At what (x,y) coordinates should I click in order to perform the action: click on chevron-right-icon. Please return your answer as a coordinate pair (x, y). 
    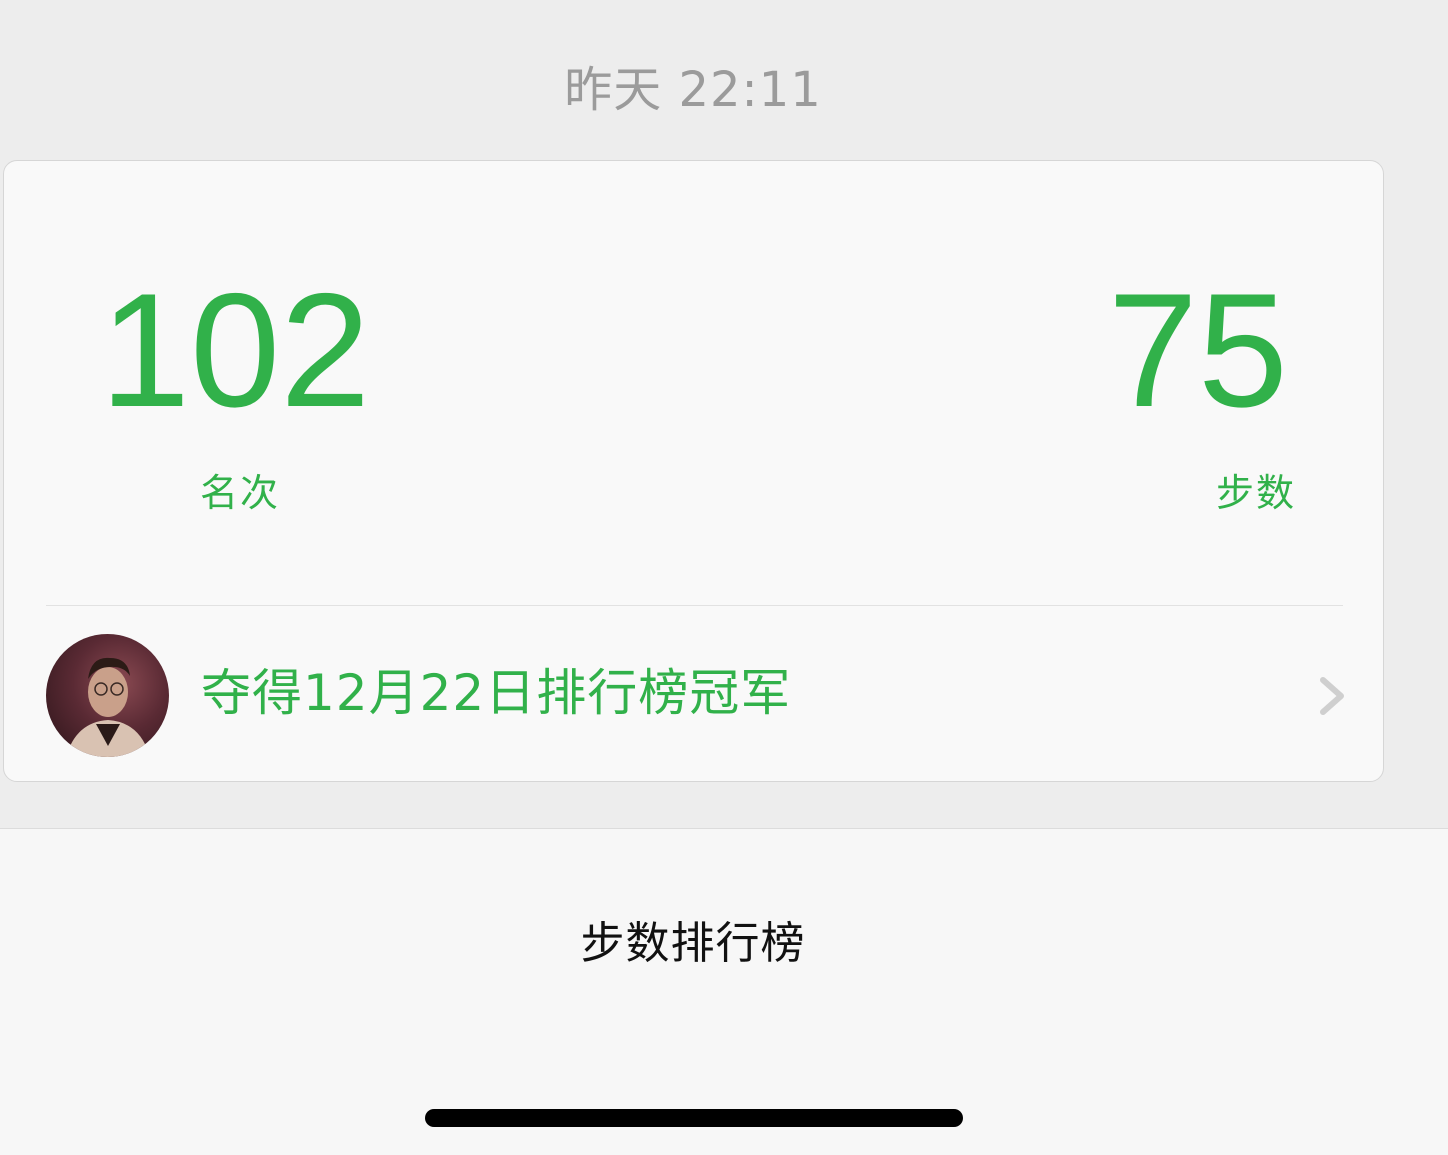
    Looking at the image, I should click on (1331, 696).